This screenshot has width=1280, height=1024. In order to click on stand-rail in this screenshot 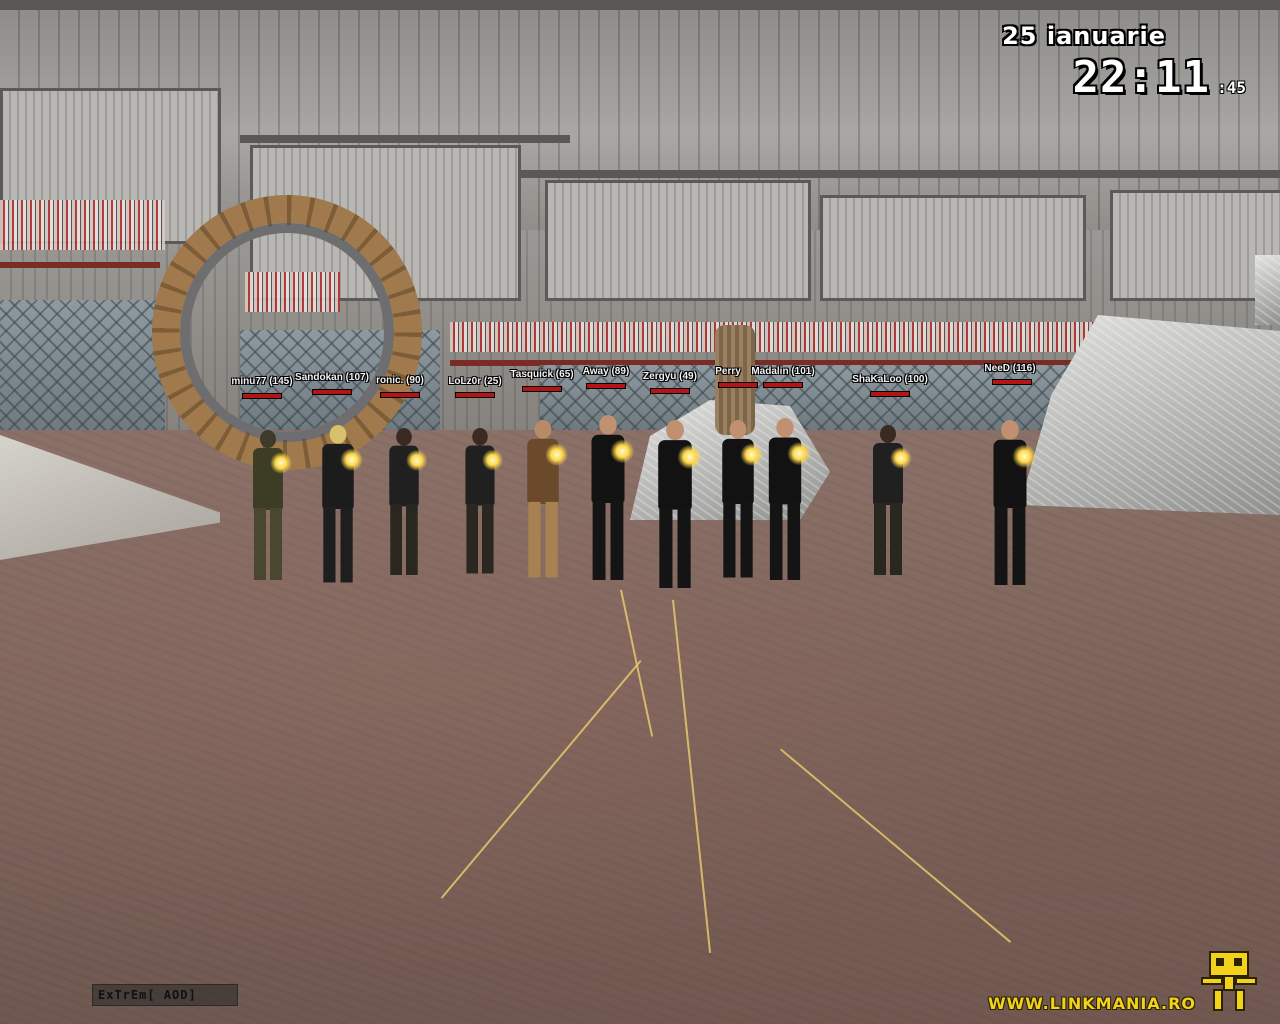, I will do `click(80, 265)`.